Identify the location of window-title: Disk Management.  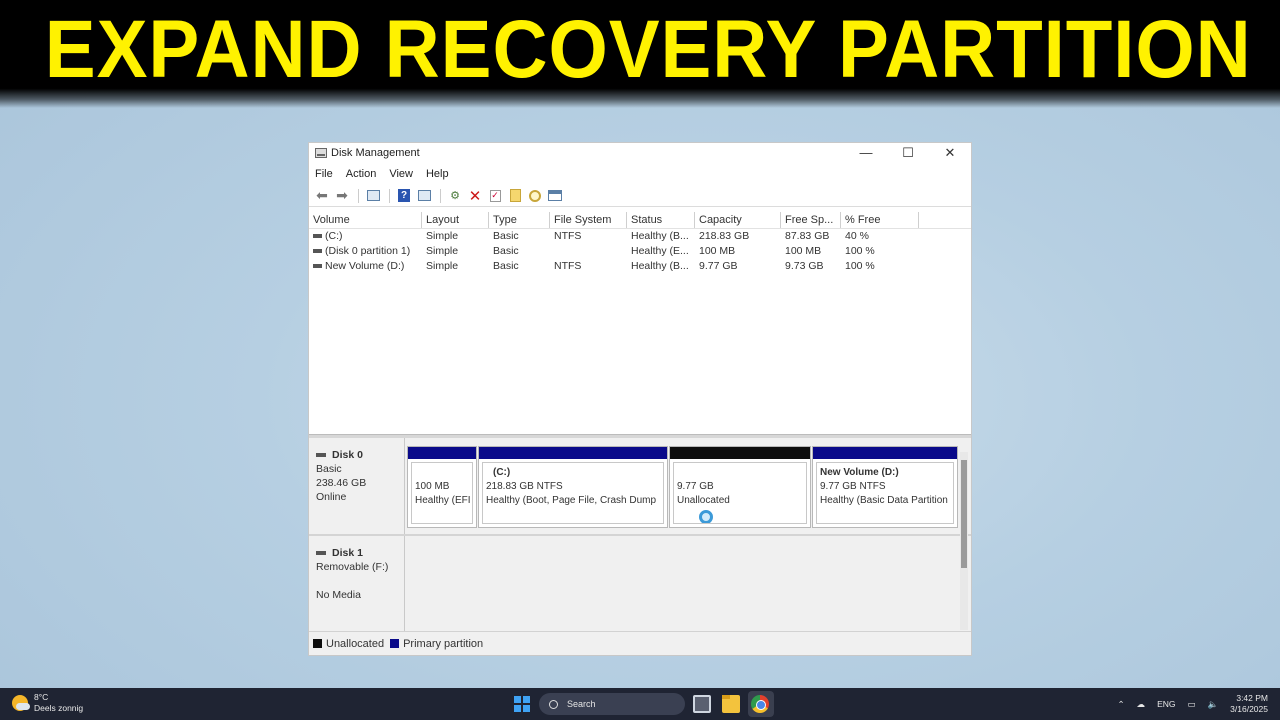
(375, 153).